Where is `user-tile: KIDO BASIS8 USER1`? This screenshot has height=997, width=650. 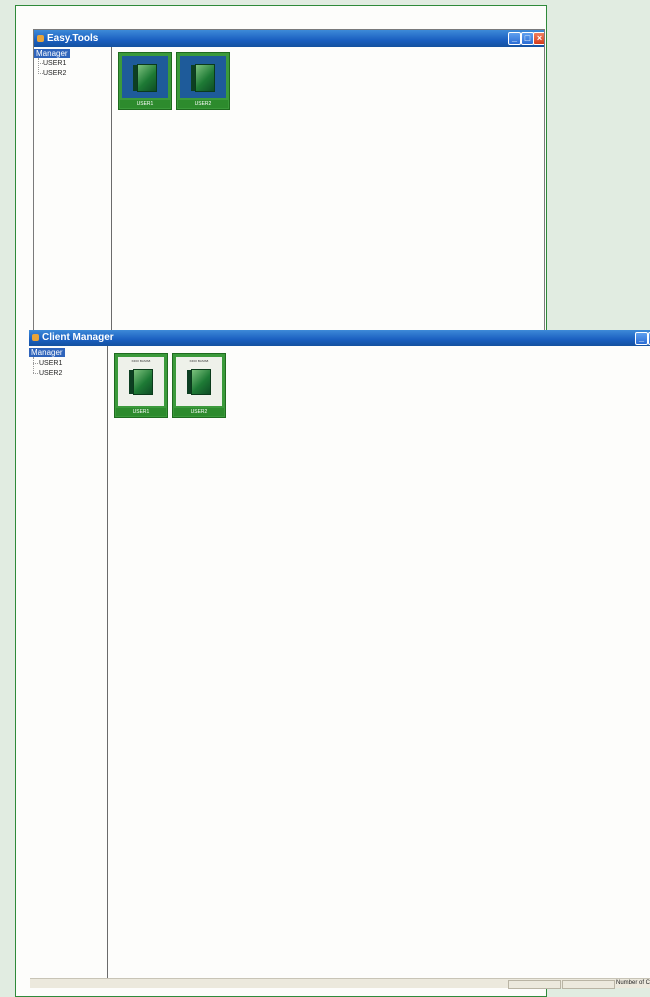
user-tile: KIDO BASIS8 USER1 is located at coordinates (141, 385).